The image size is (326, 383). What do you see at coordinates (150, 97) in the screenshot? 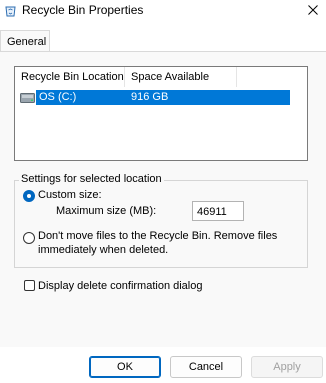
I see `cell-space-available: 916 GB` at bounding box center [150, 97].